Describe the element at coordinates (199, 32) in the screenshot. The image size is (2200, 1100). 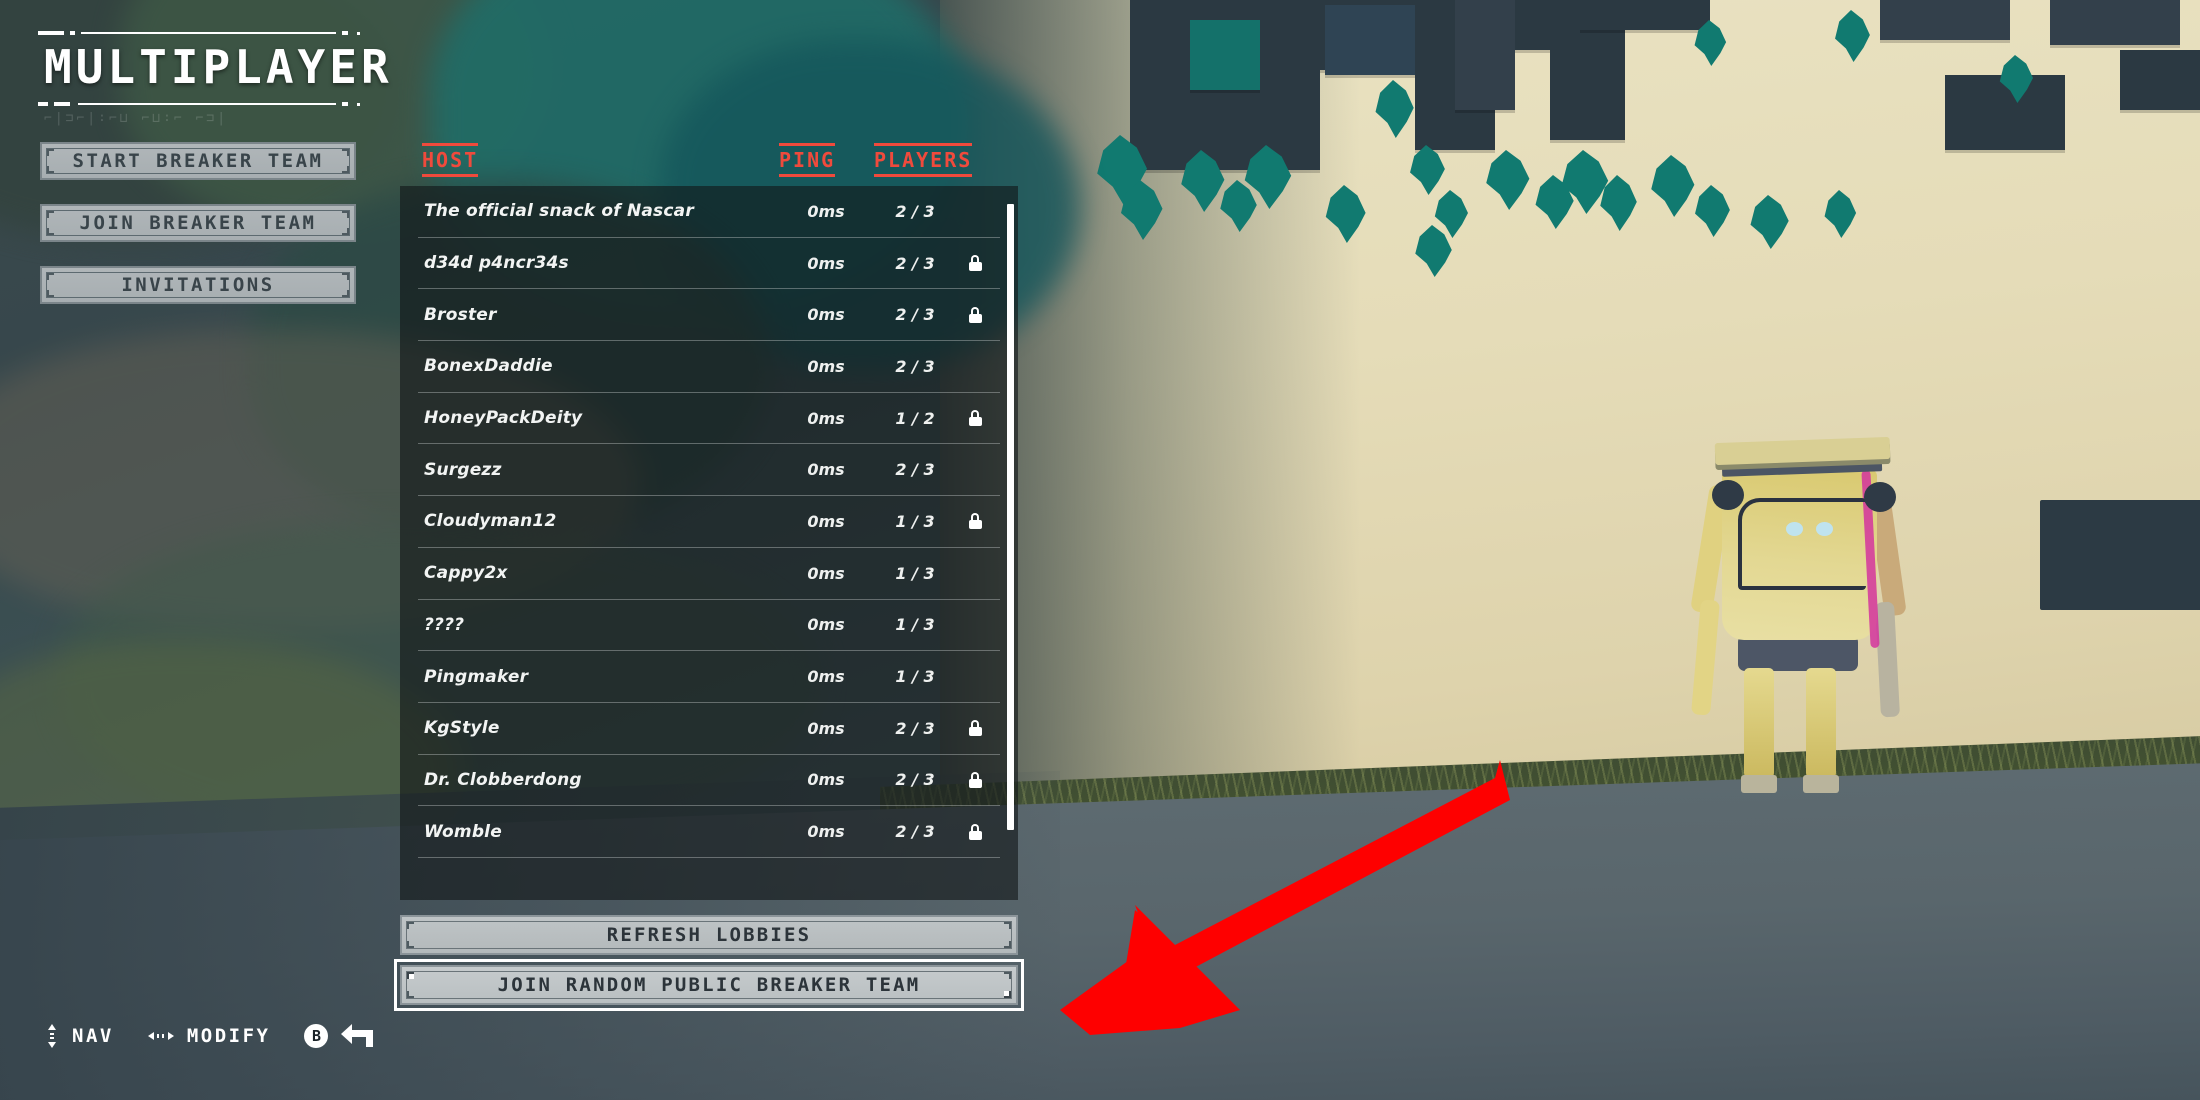
I see `title-rule-top` at that location.